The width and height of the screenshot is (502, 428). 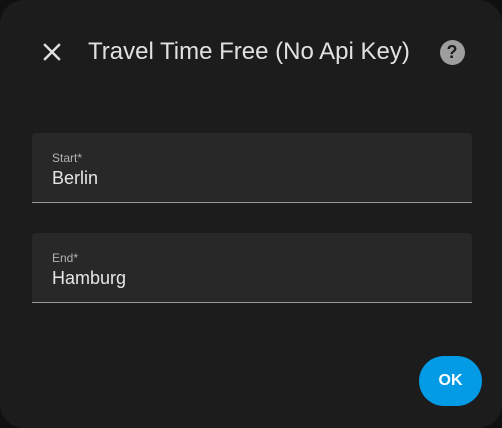 I want to click on close-button, so click(x=52, y=52).